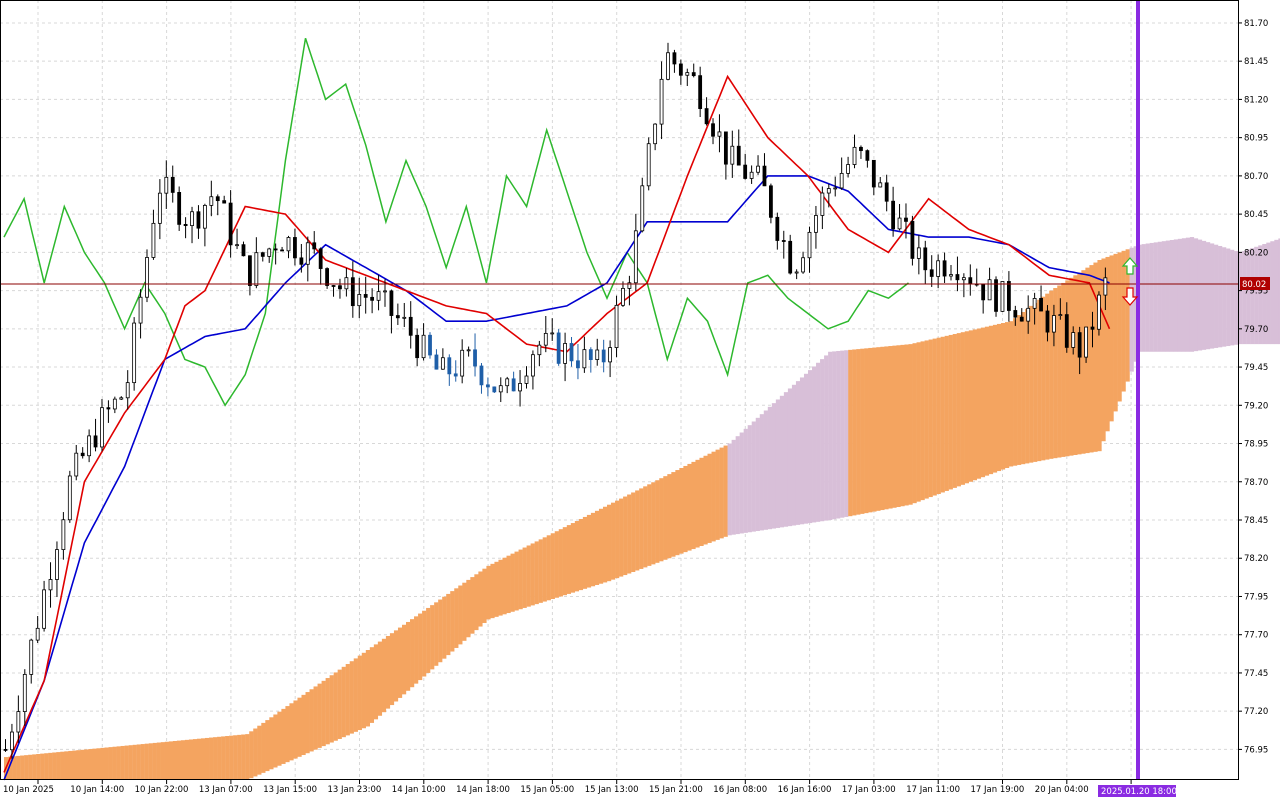  Describe the element at coordinates (1256, 445) in the screenshot. I see `y-tick-label: 78.95` at that location.